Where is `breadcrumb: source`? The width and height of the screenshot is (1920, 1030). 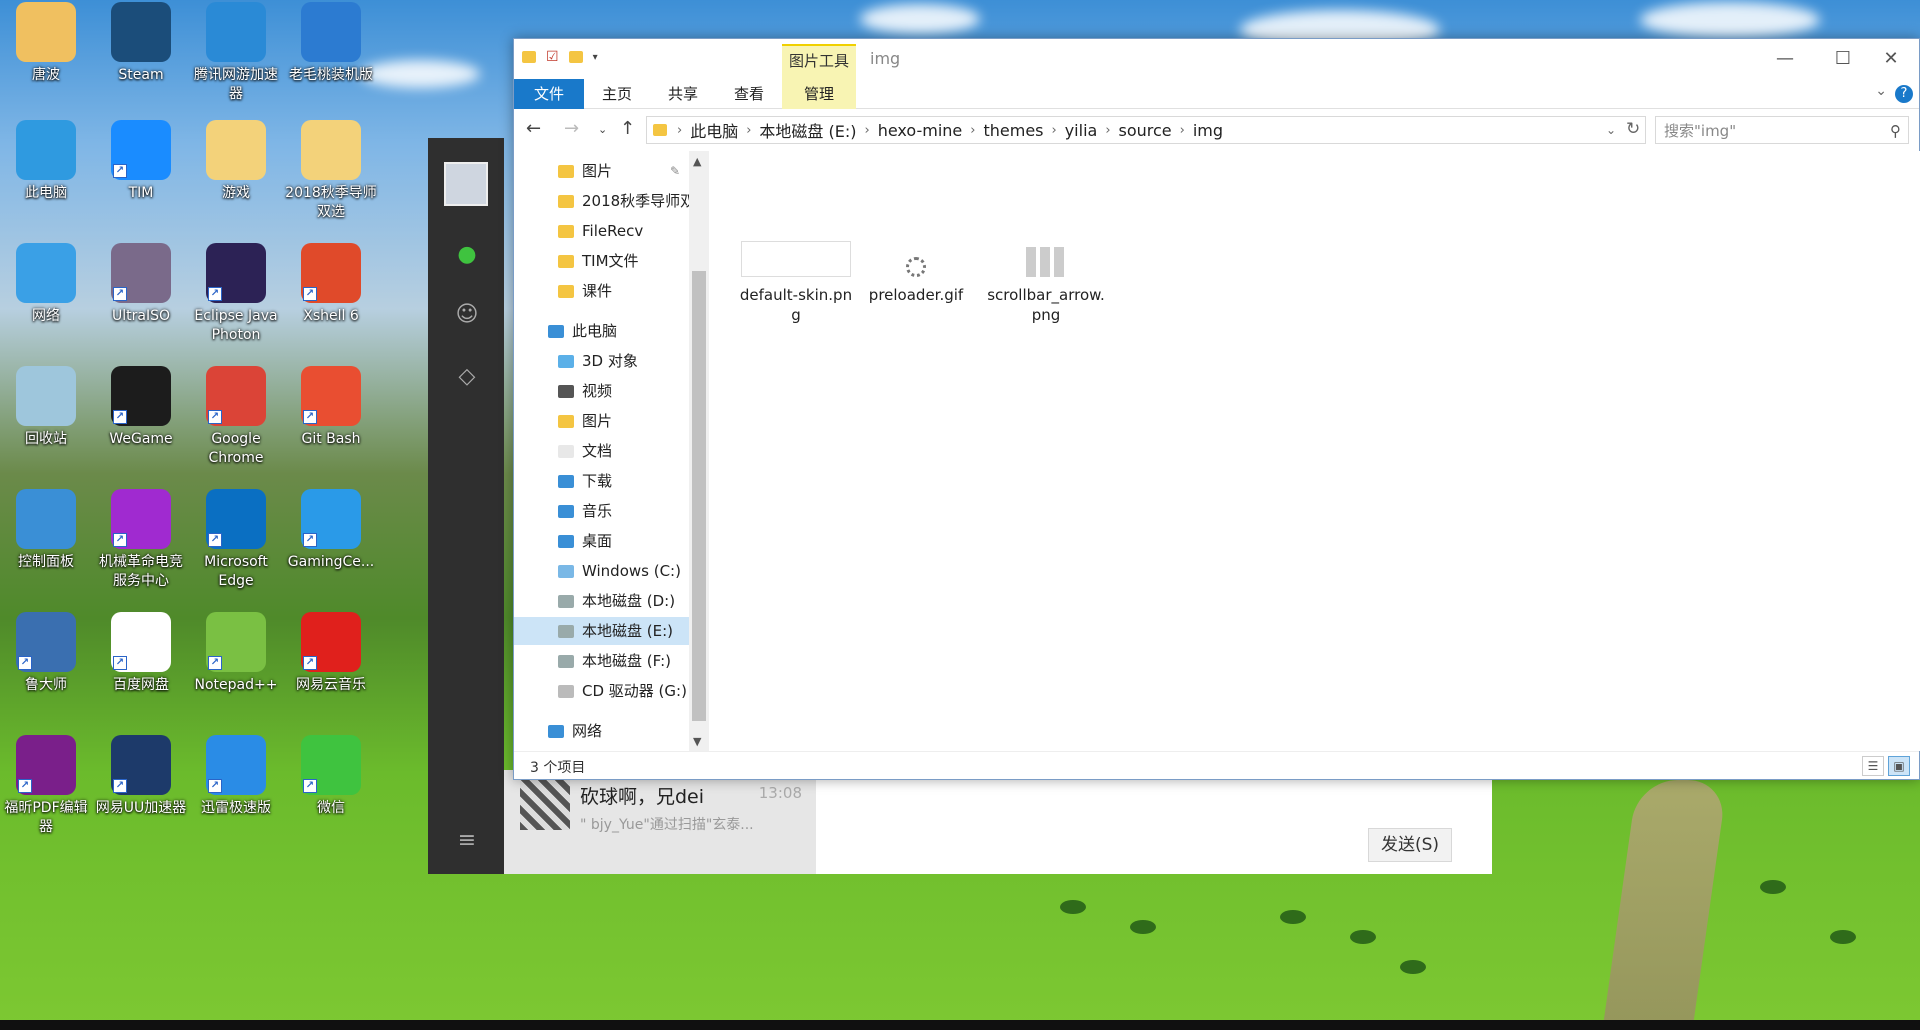 breadcrumb: source is located at coordinates (1145, 130).